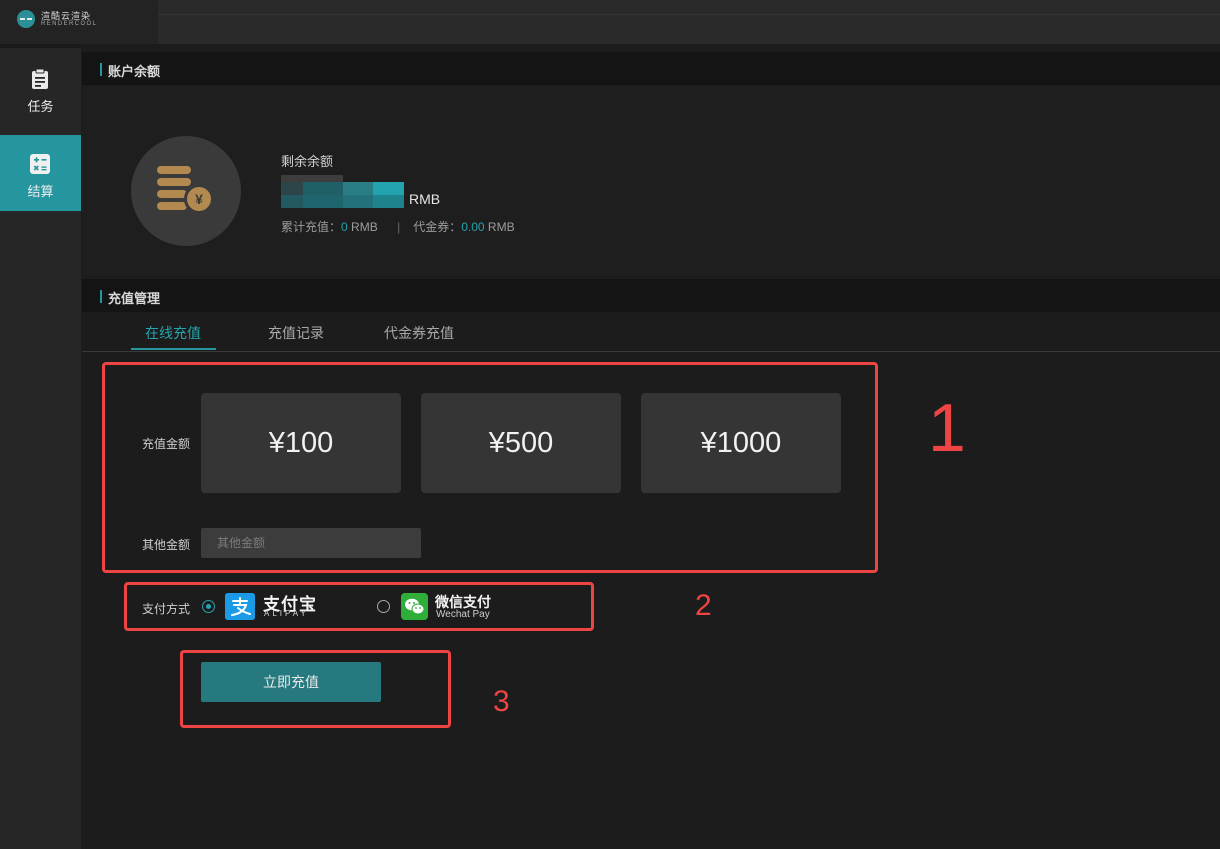  What do you see at coordinates (307, 161) in the screenshot?
I see `balance-label: 剩余余额` at bounding box center [307, 161].